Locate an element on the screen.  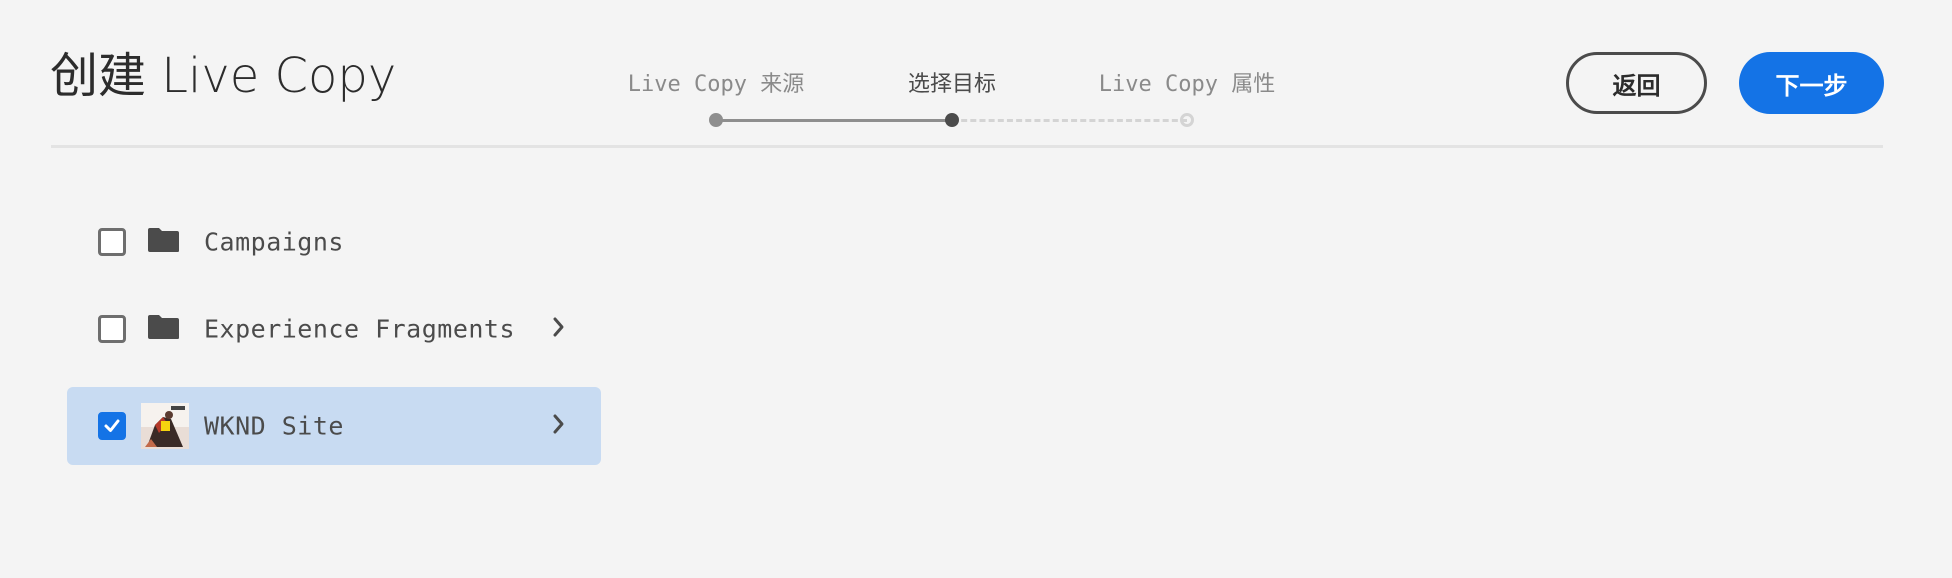
page-title: 创建 Live Copy is located at coordinates (223, 76).